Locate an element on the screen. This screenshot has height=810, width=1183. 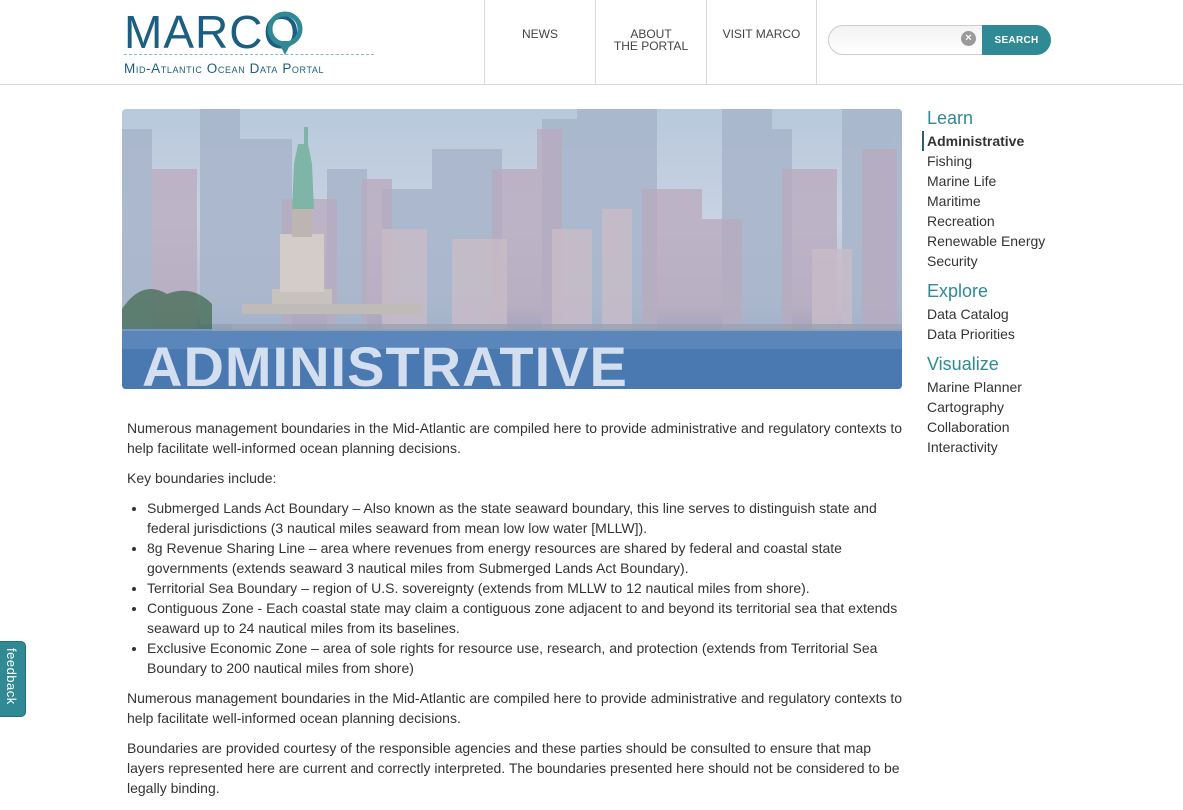
nav-about-the-portal: ABOUT THE PORTAL is located at coordinates (650, 42).